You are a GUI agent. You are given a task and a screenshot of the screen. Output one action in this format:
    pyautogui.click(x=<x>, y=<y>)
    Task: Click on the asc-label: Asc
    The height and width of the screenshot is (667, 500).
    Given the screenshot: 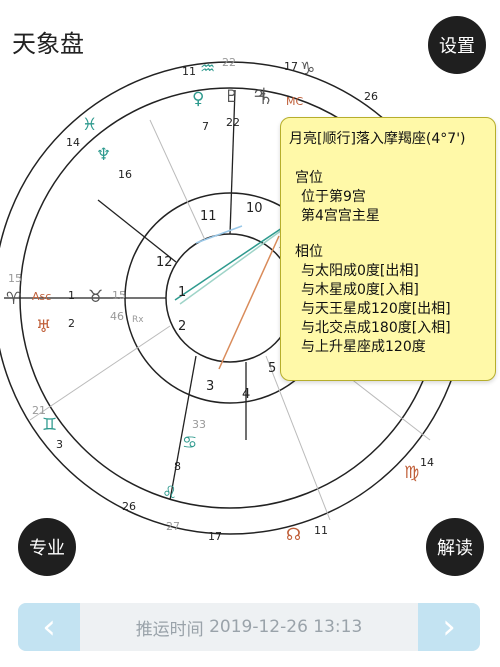 What is the action you would take?
    pyautogui.click(x=41, y=296)
    